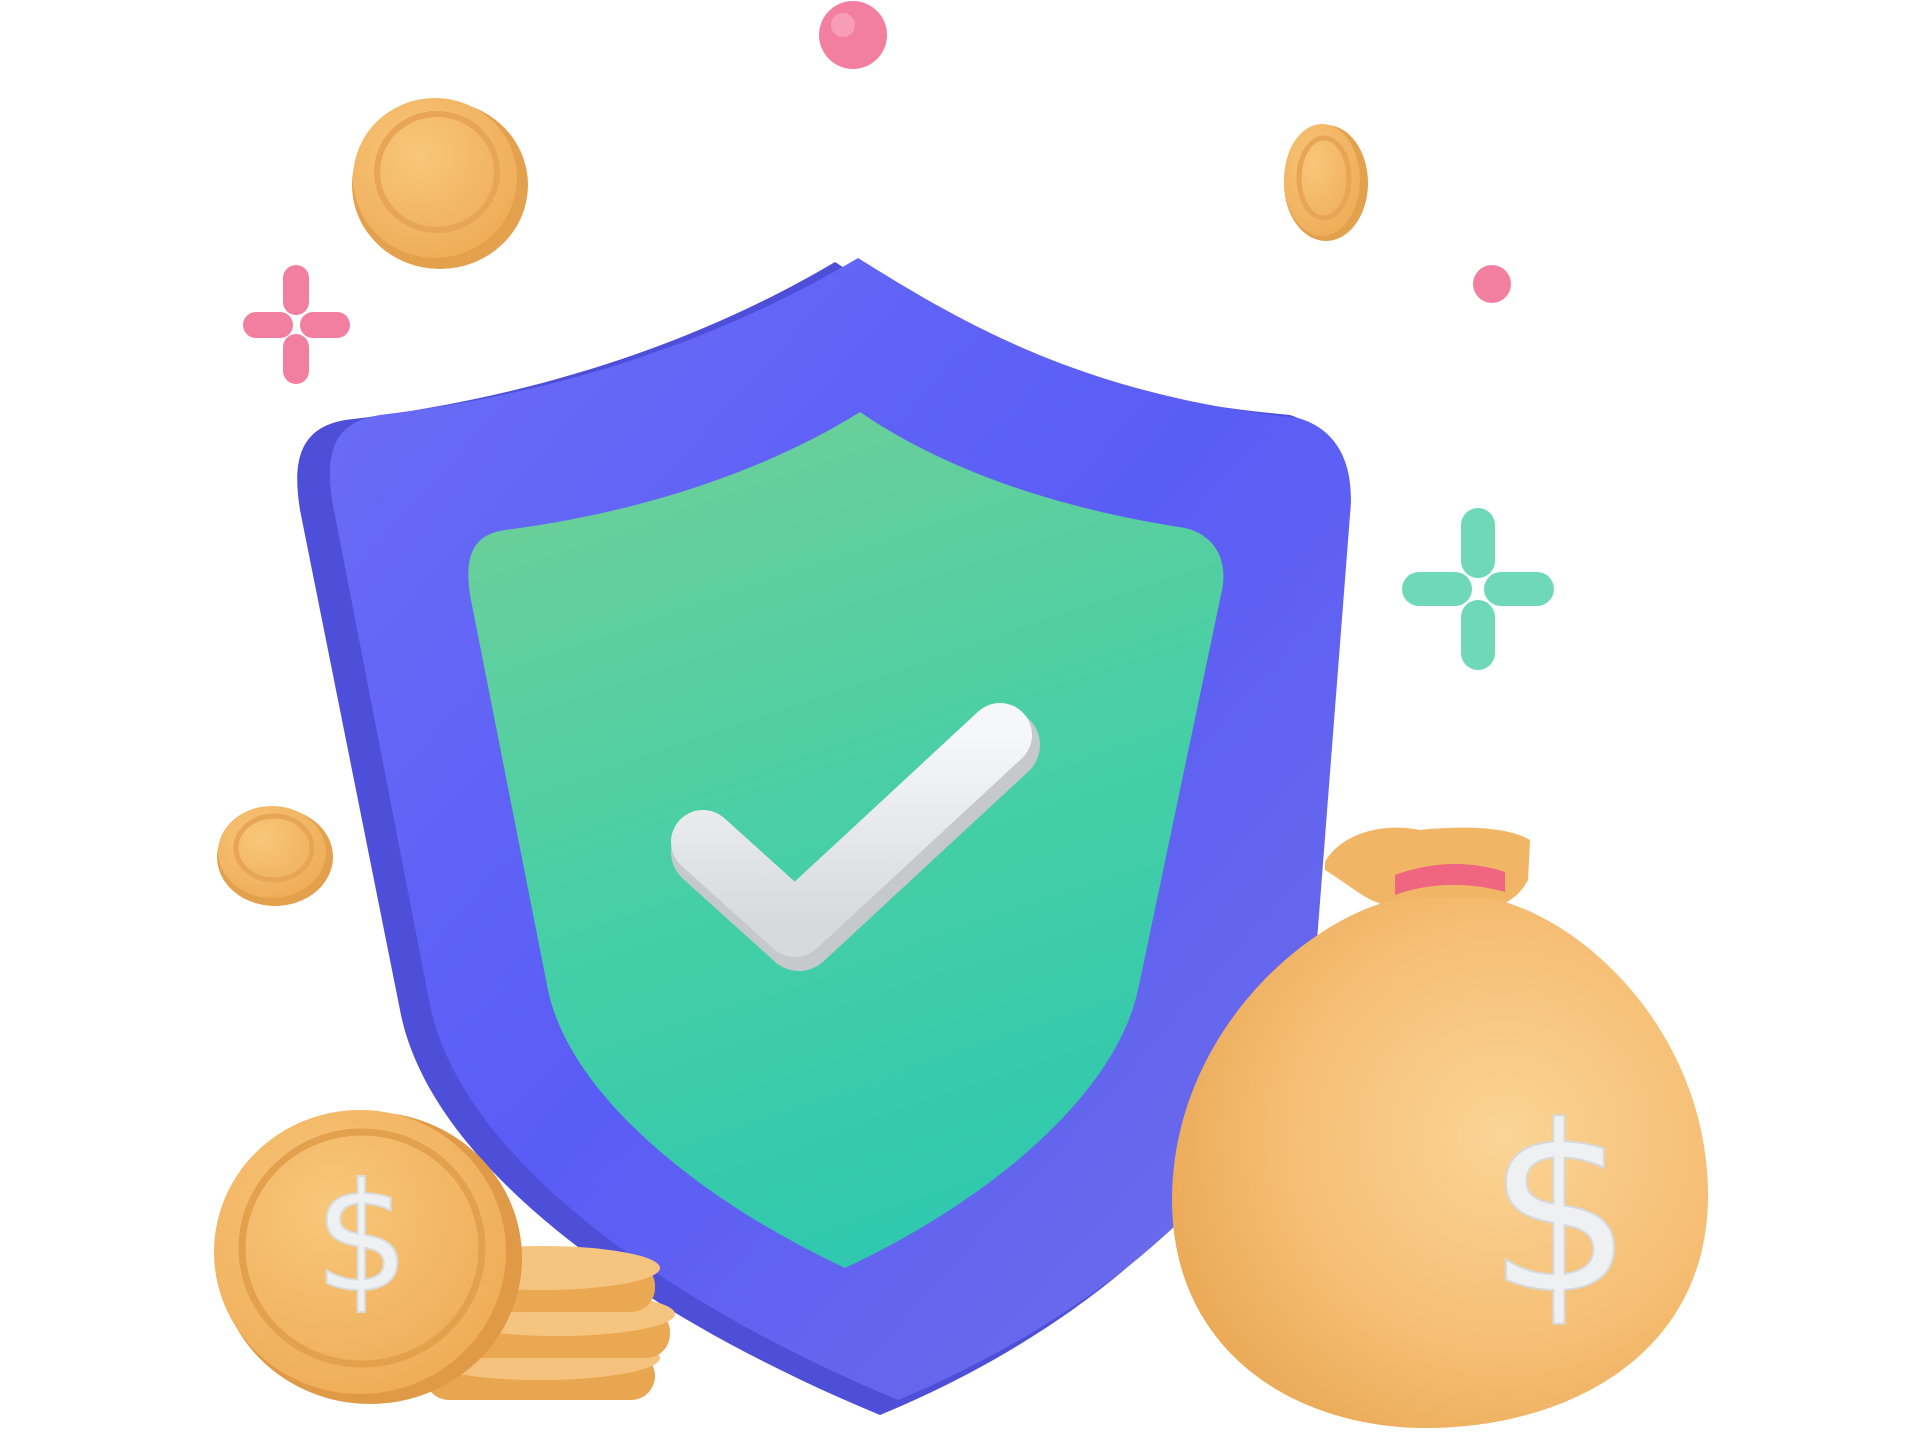 This screenshot has width=1920, height=1440. Describe the element at coordinates (1560, 1211) in the screenshot. I see `bag-dollar-symbol: $` at that location.